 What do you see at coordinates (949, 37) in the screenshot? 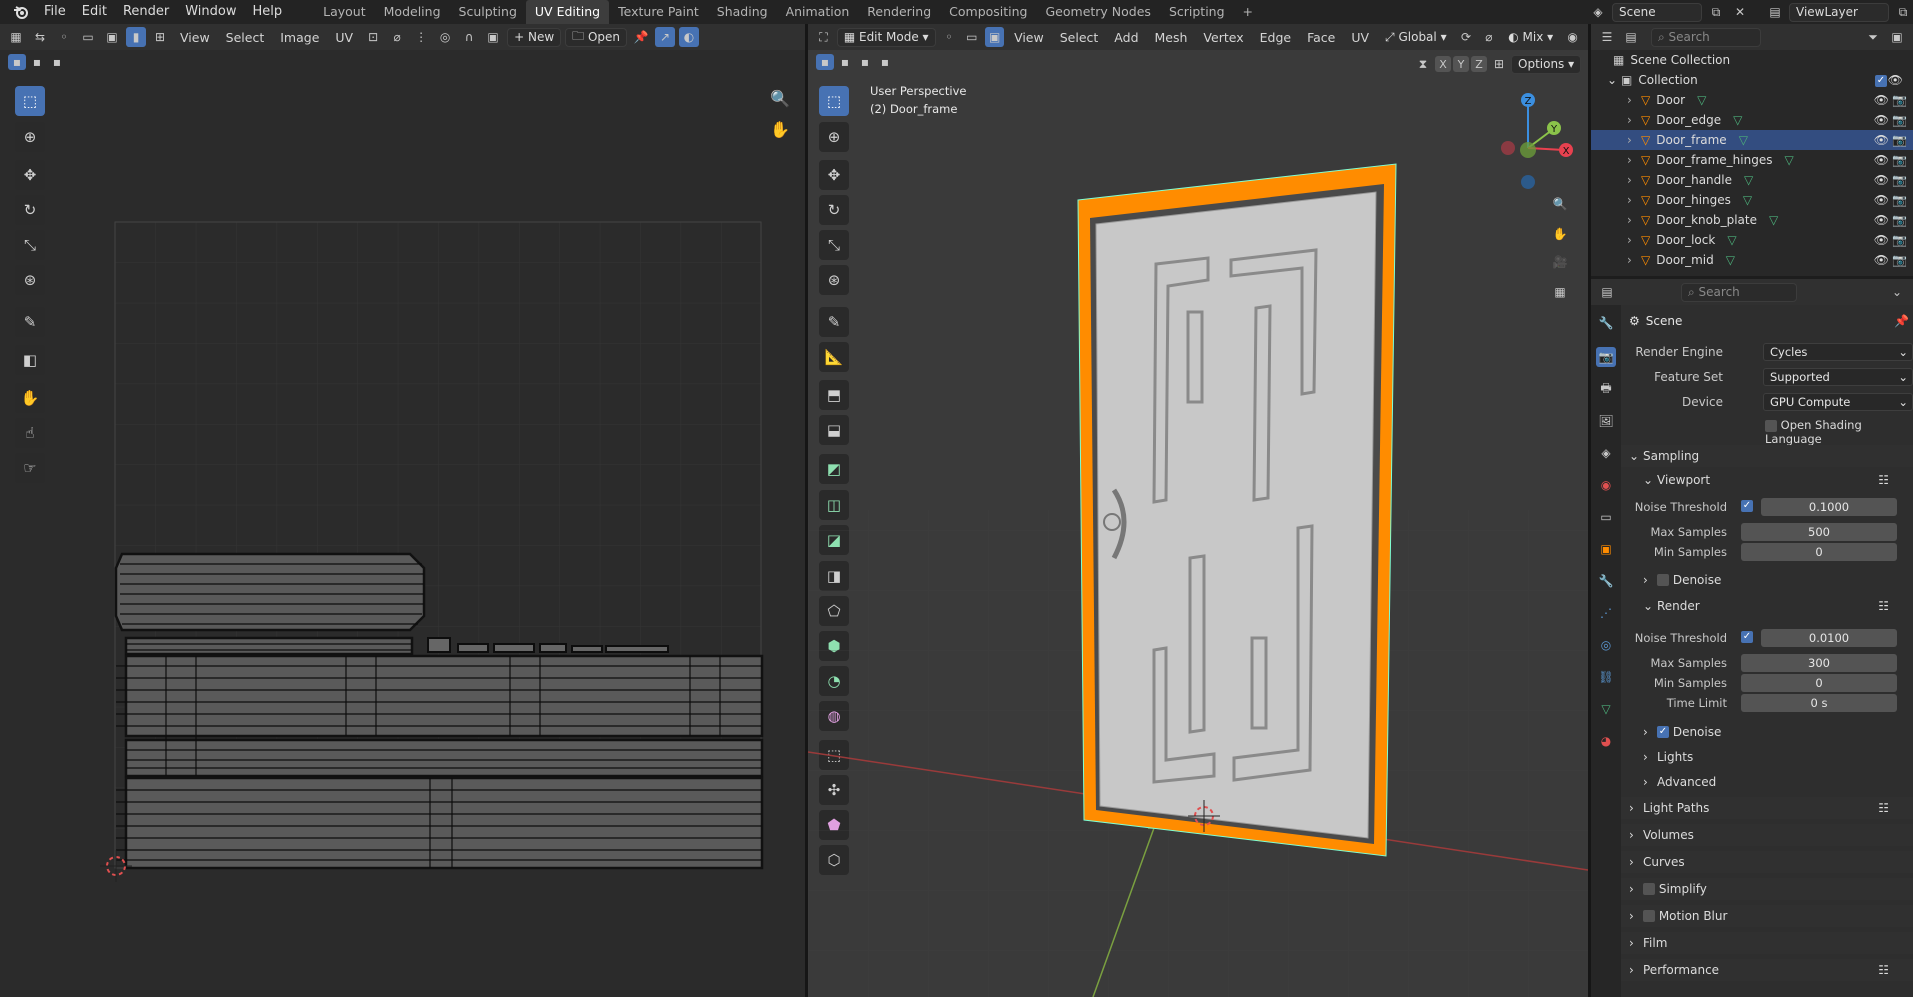
I see `vertex-mode-icon: ◦` at bounding box center [949, 37].